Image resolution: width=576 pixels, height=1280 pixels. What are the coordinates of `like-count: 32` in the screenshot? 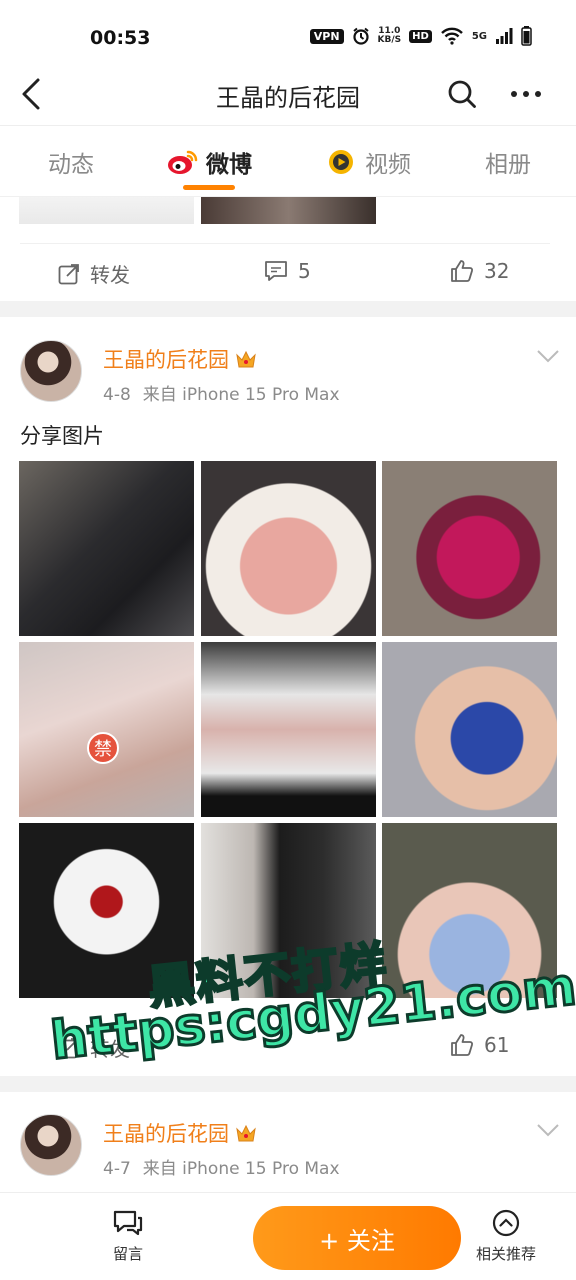 It's located at (497, 271).